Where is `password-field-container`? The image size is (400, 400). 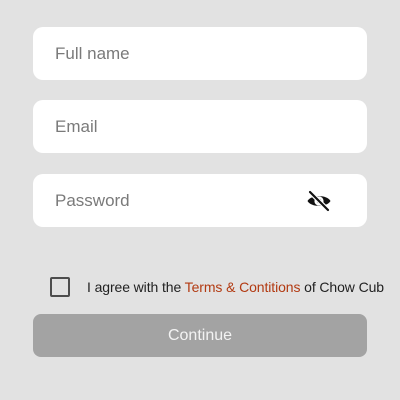
password-field-container is located at coordinates (200, 200).